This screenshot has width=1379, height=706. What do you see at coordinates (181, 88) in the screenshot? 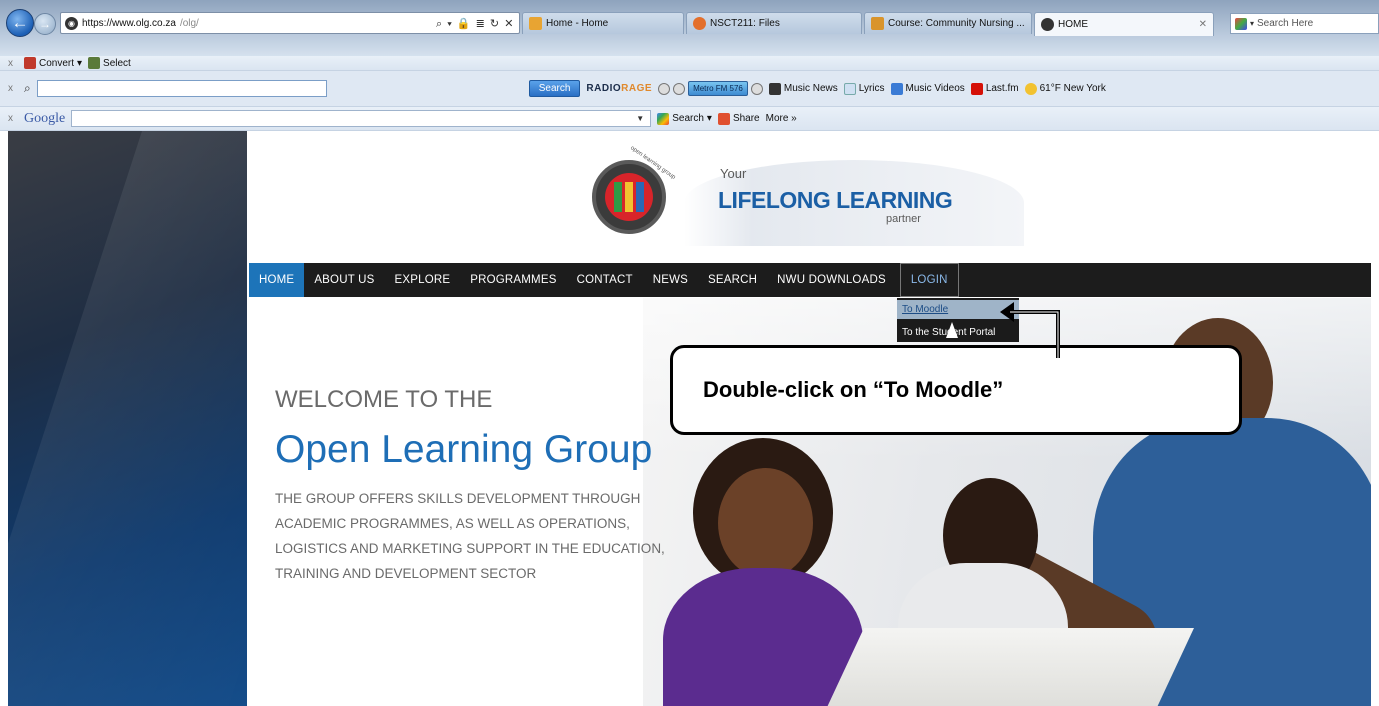
I see `toolbar-search-input` at bounding box center [181, 88].